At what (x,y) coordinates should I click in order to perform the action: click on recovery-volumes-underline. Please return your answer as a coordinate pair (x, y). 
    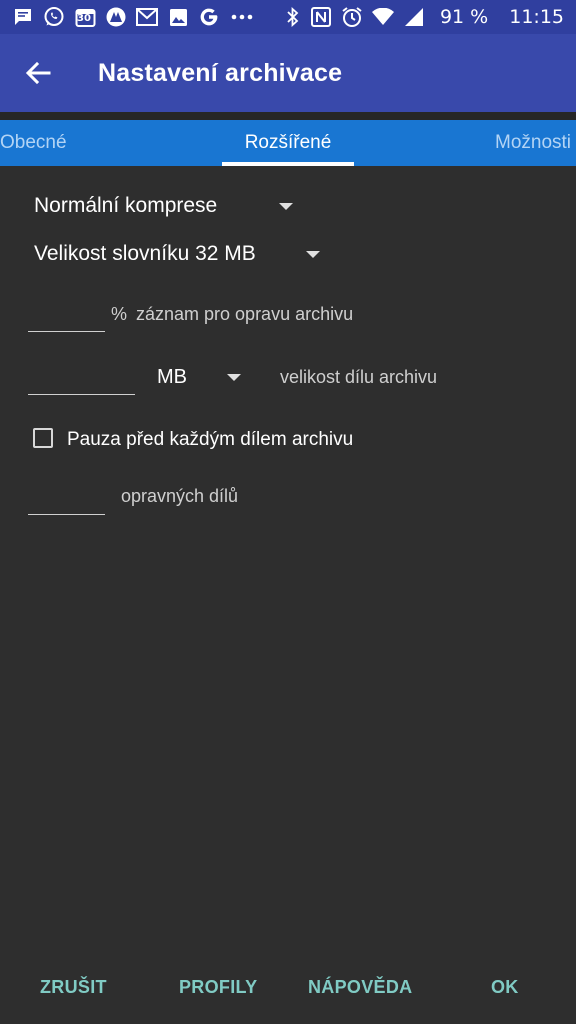
    Looking at the image, I should click on (66, 514).